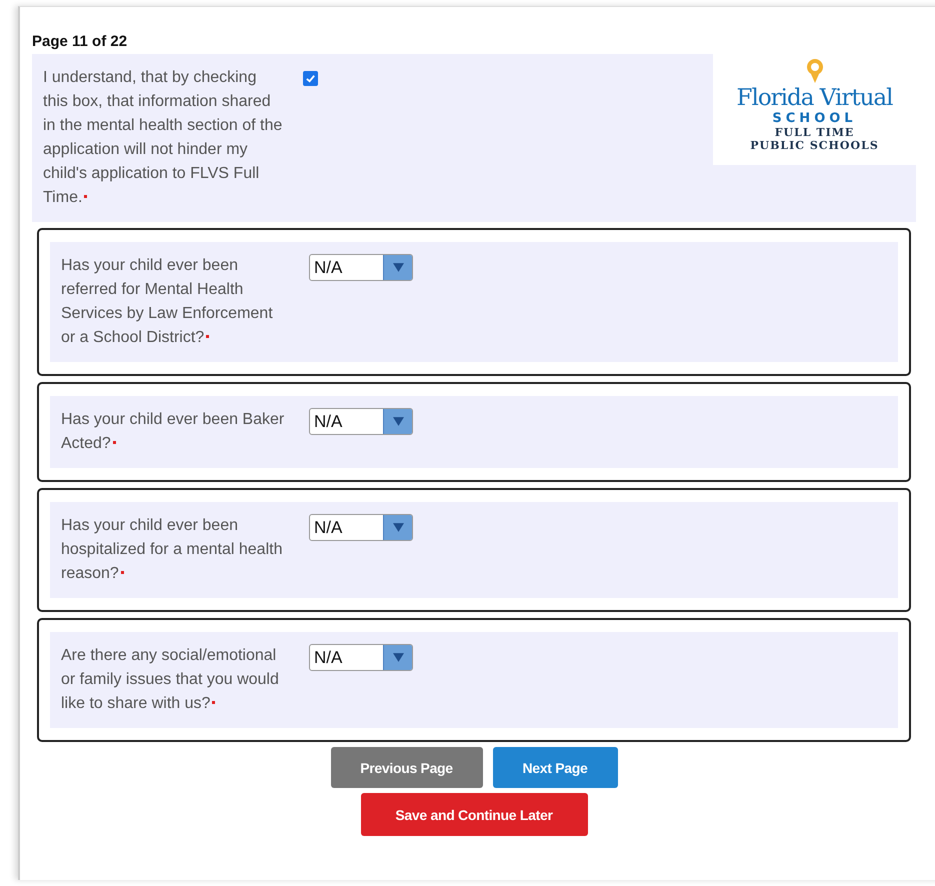 This screenshot has height=886, width=935. What do you see at coordinates (173, 432) in the screenshot?
I see `question-label: Has your child ever been Baker Acted?` at bounding box center [173, 432].